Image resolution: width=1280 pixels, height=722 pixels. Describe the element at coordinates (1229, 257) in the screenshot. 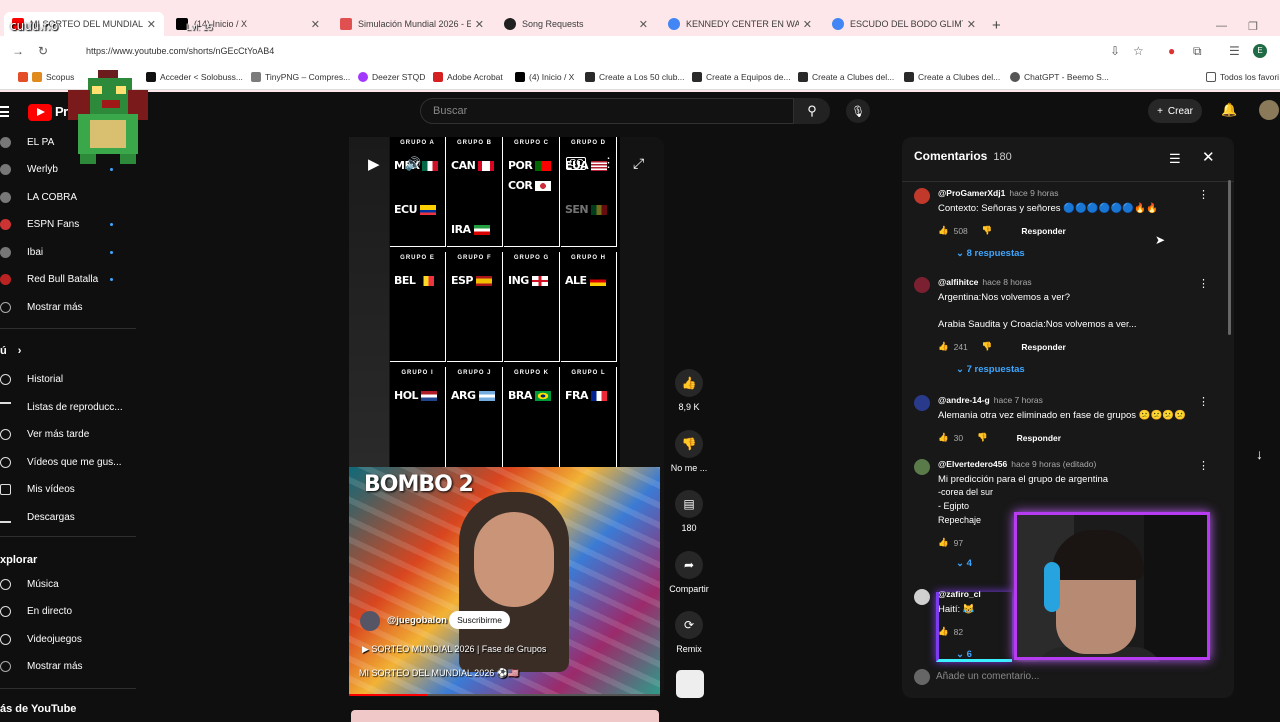

I see `comments-scrollbar` at that location.